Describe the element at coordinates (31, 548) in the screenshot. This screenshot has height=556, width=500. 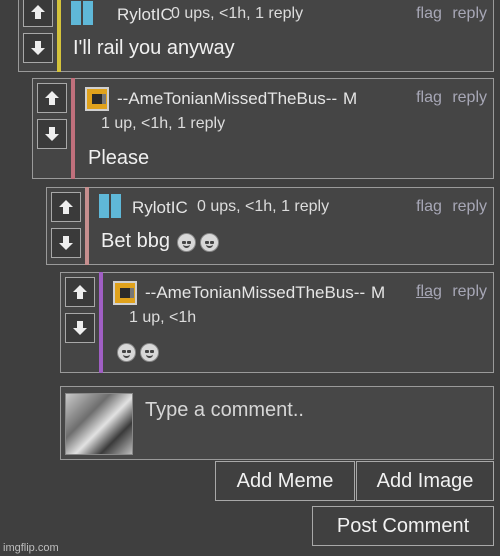
I see `imgflip-watermark: imgflip.com` at that location.